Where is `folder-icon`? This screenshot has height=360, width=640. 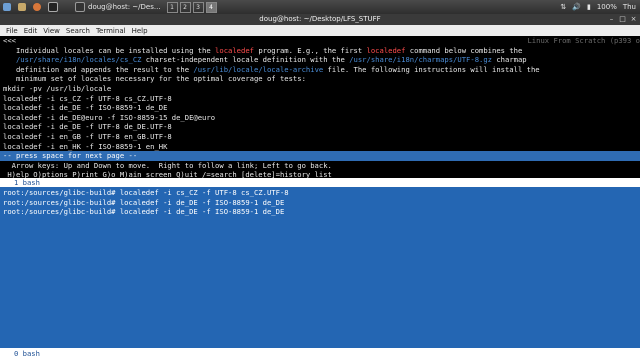
folder-icon is located at coordinates (22, 7).